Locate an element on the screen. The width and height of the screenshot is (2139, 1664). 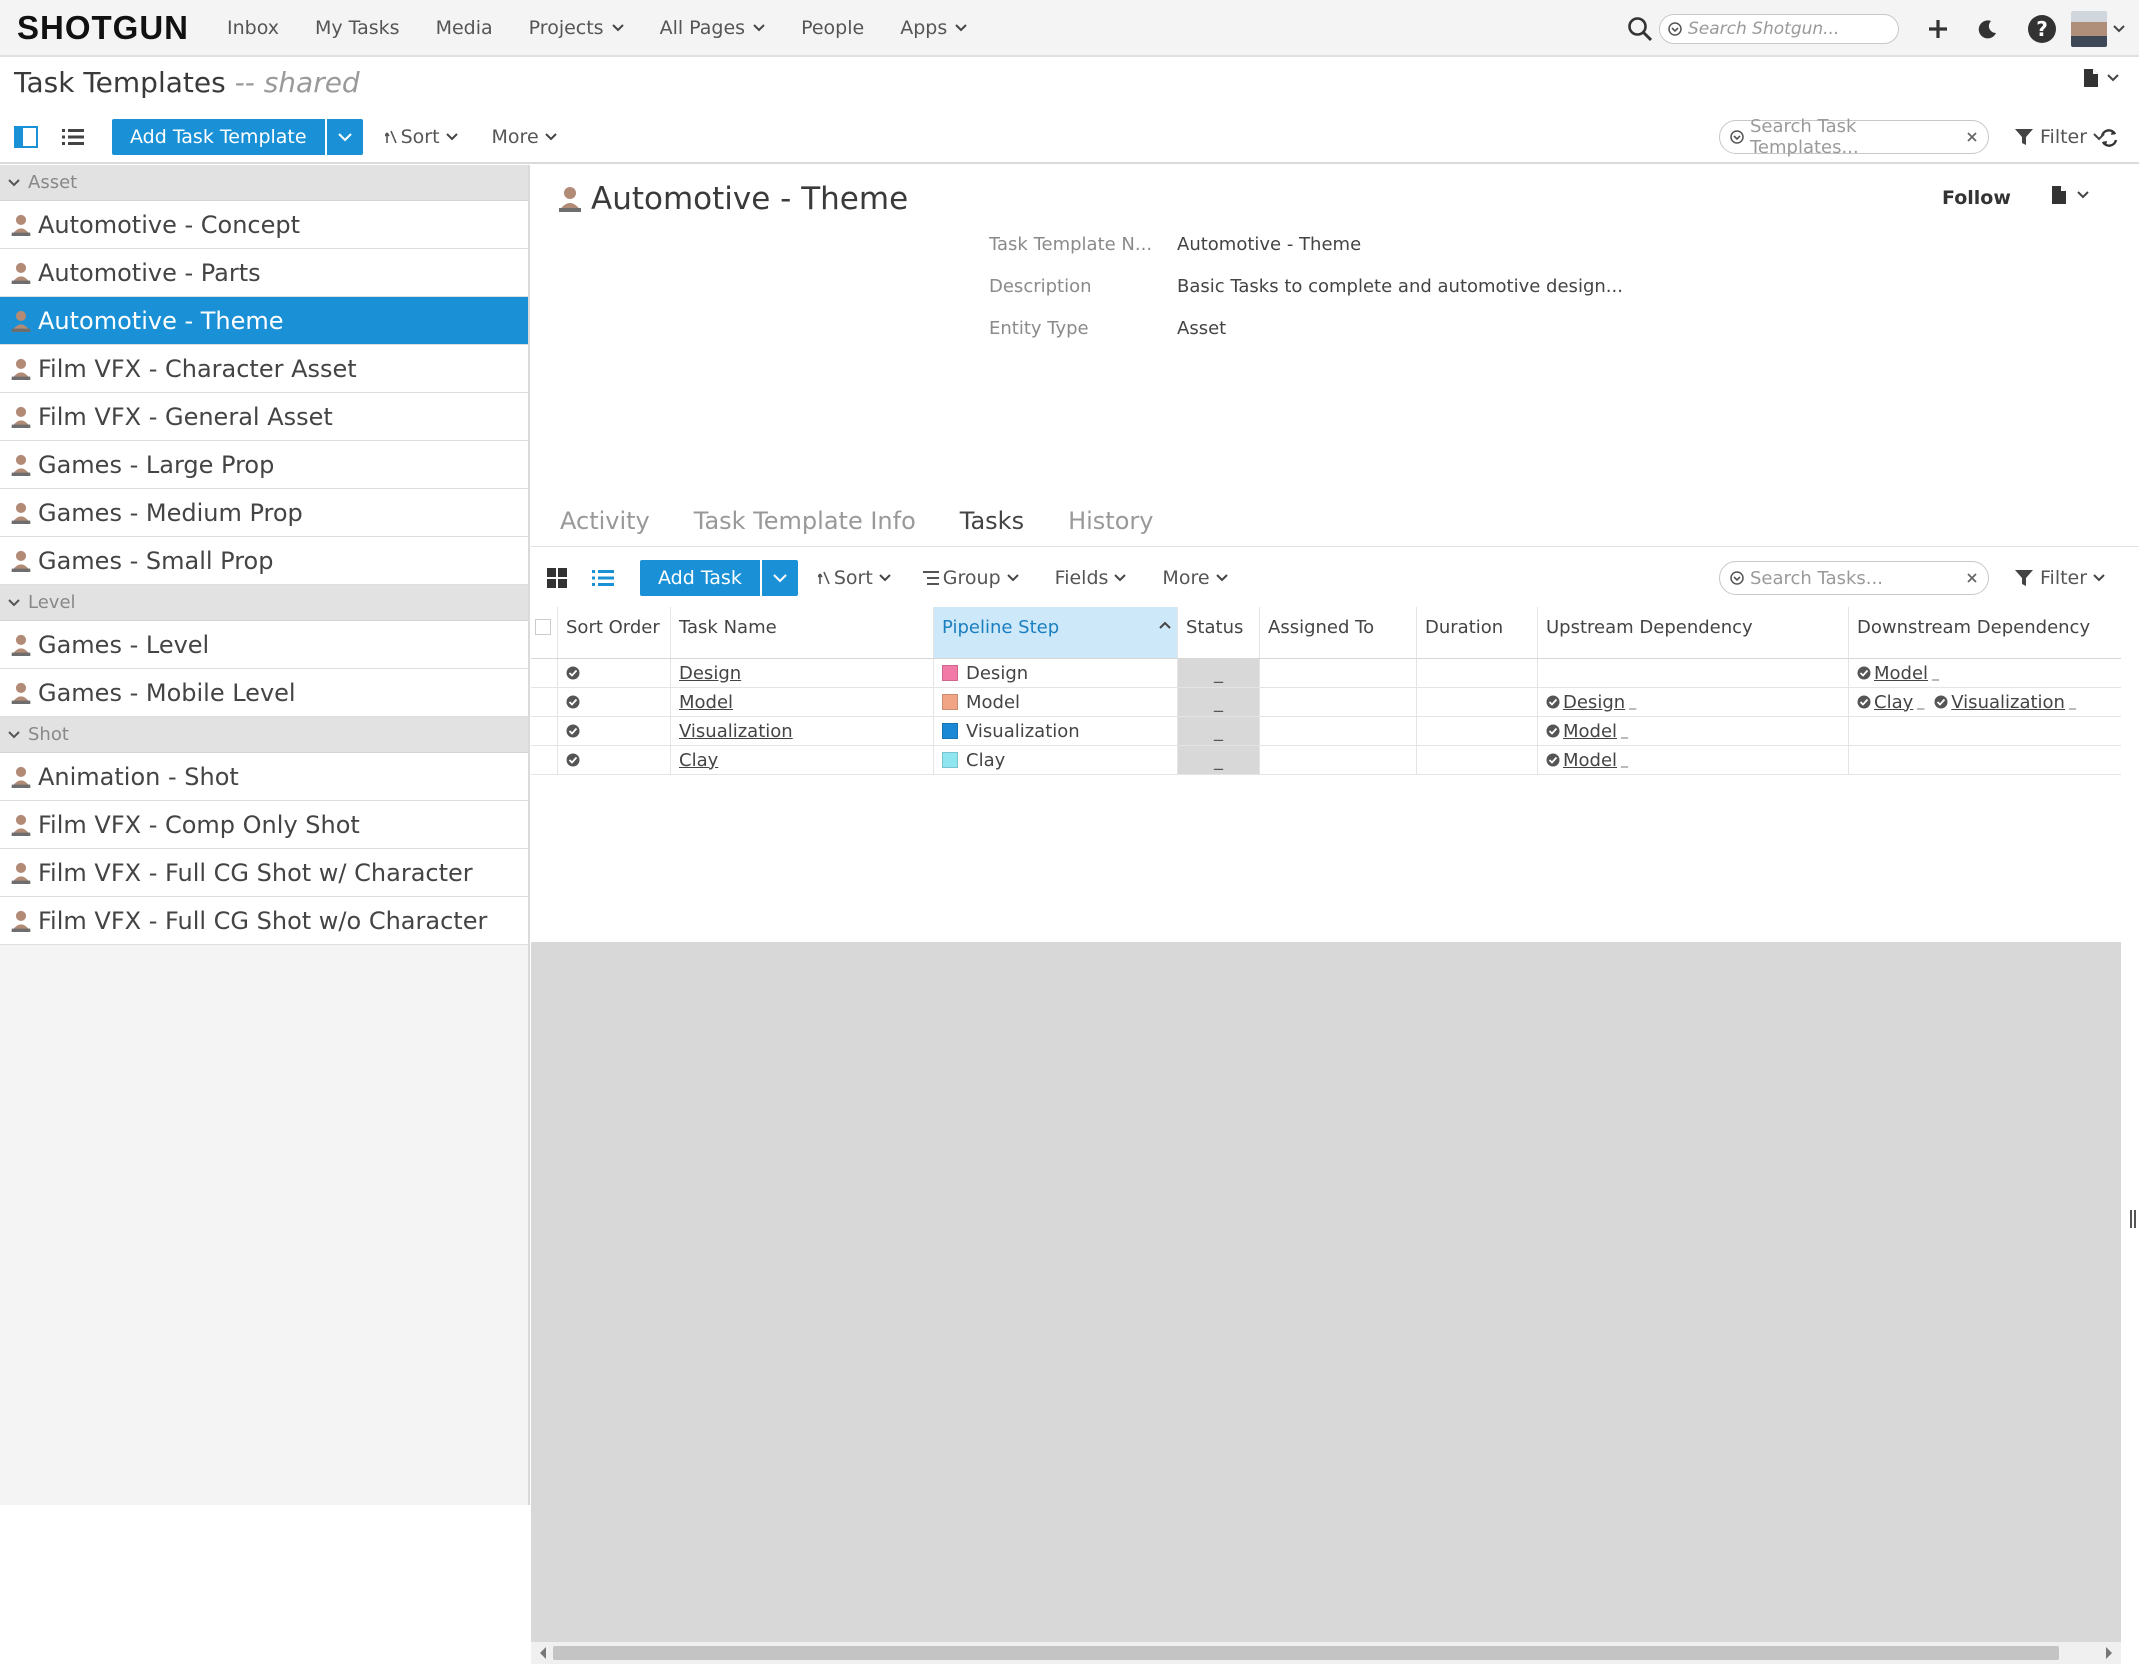
task-name-link: Visualization is located at coordinates (736, 731).